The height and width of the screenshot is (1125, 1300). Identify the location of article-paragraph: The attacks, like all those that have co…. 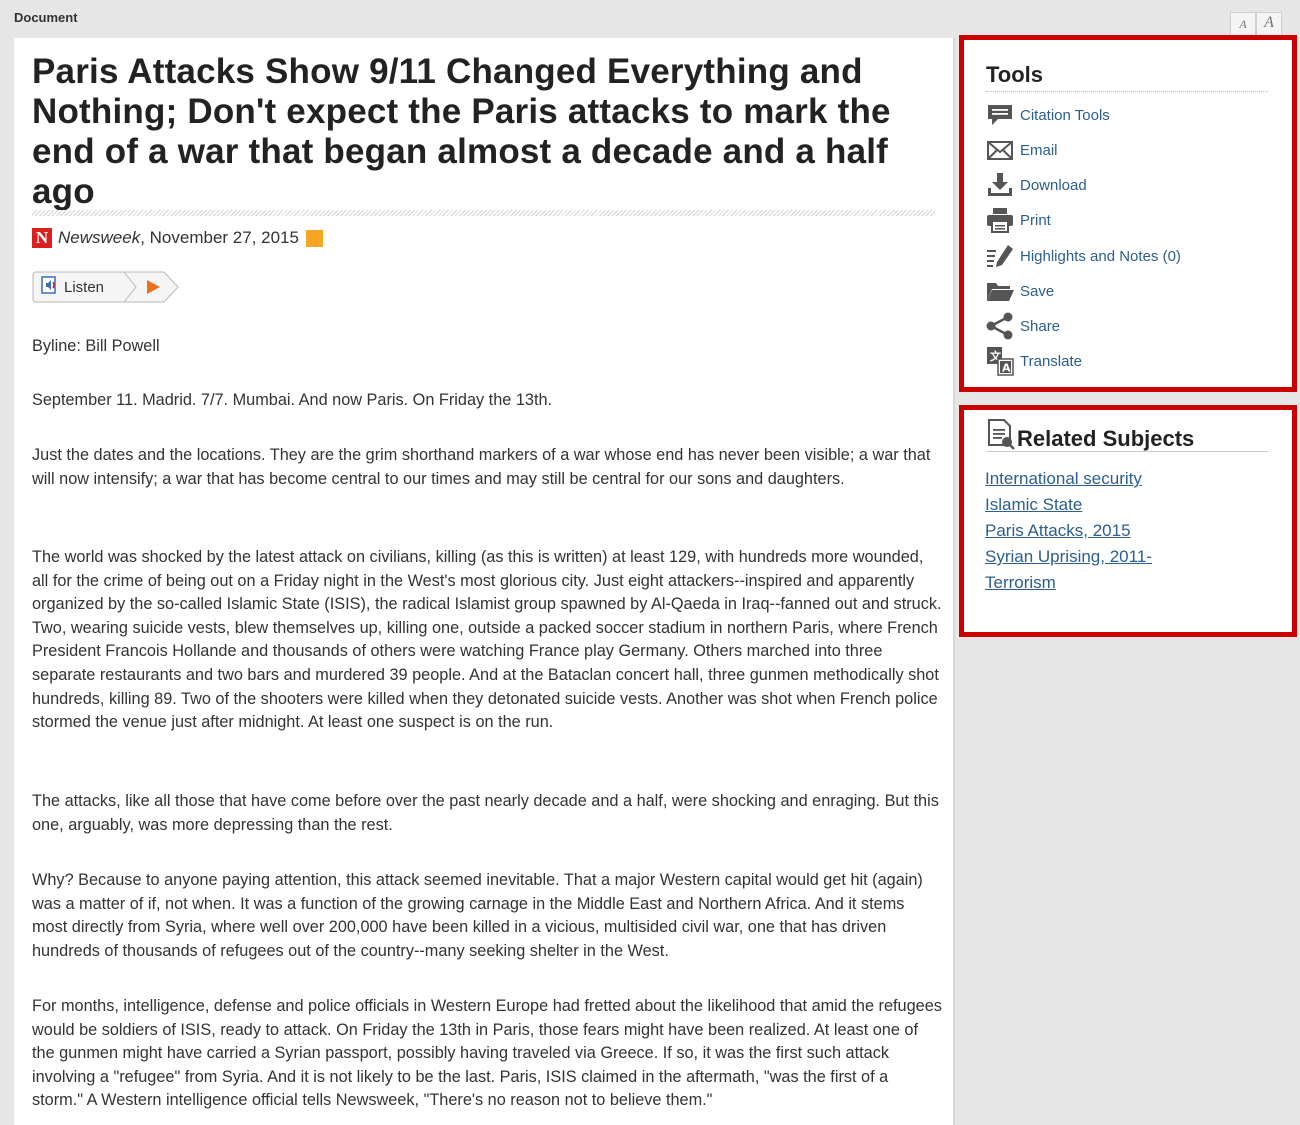
(485, 813).